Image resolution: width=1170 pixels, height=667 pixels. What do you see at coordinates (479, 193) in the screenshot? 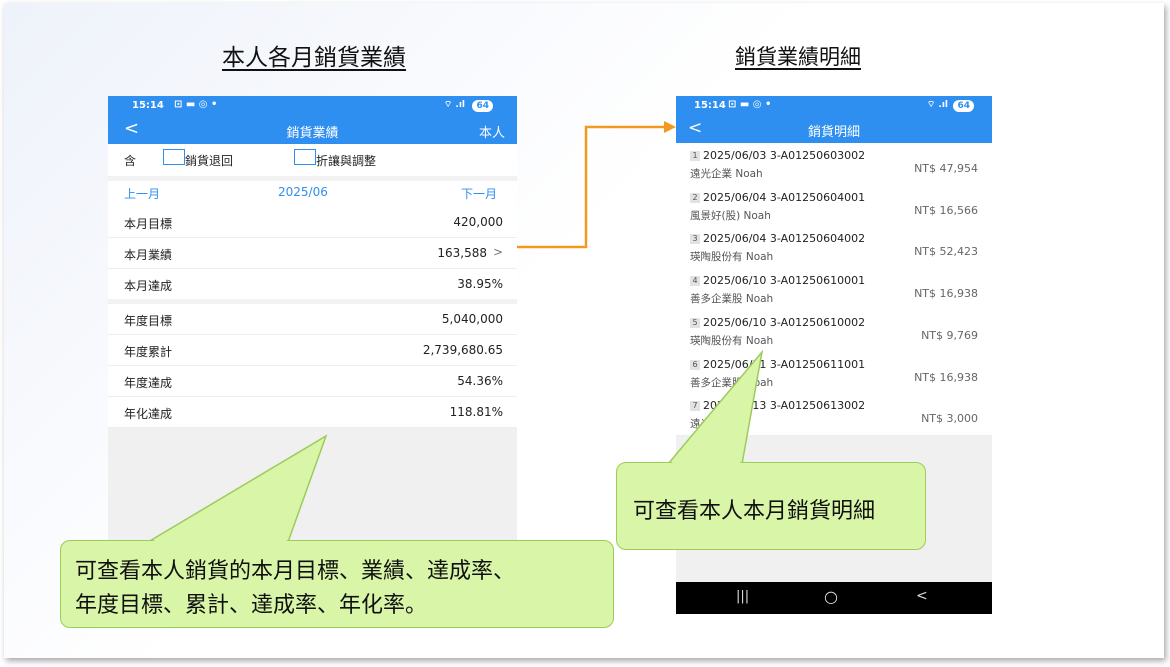
I see `next-month-link: 下一月` at bounding box center [479, 193].